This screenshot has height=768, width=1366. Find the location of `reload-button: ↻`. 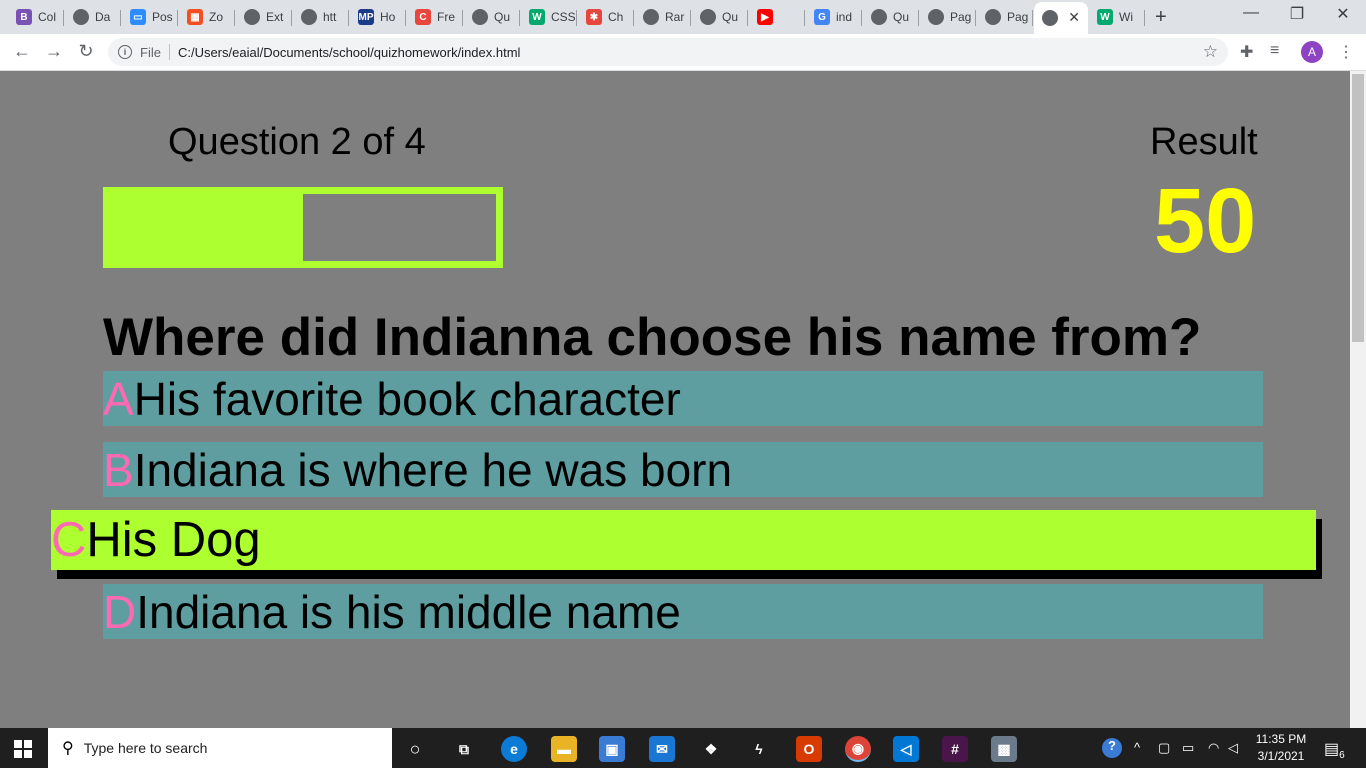

reload-button: ↻ is located at coordinates (86, 51).